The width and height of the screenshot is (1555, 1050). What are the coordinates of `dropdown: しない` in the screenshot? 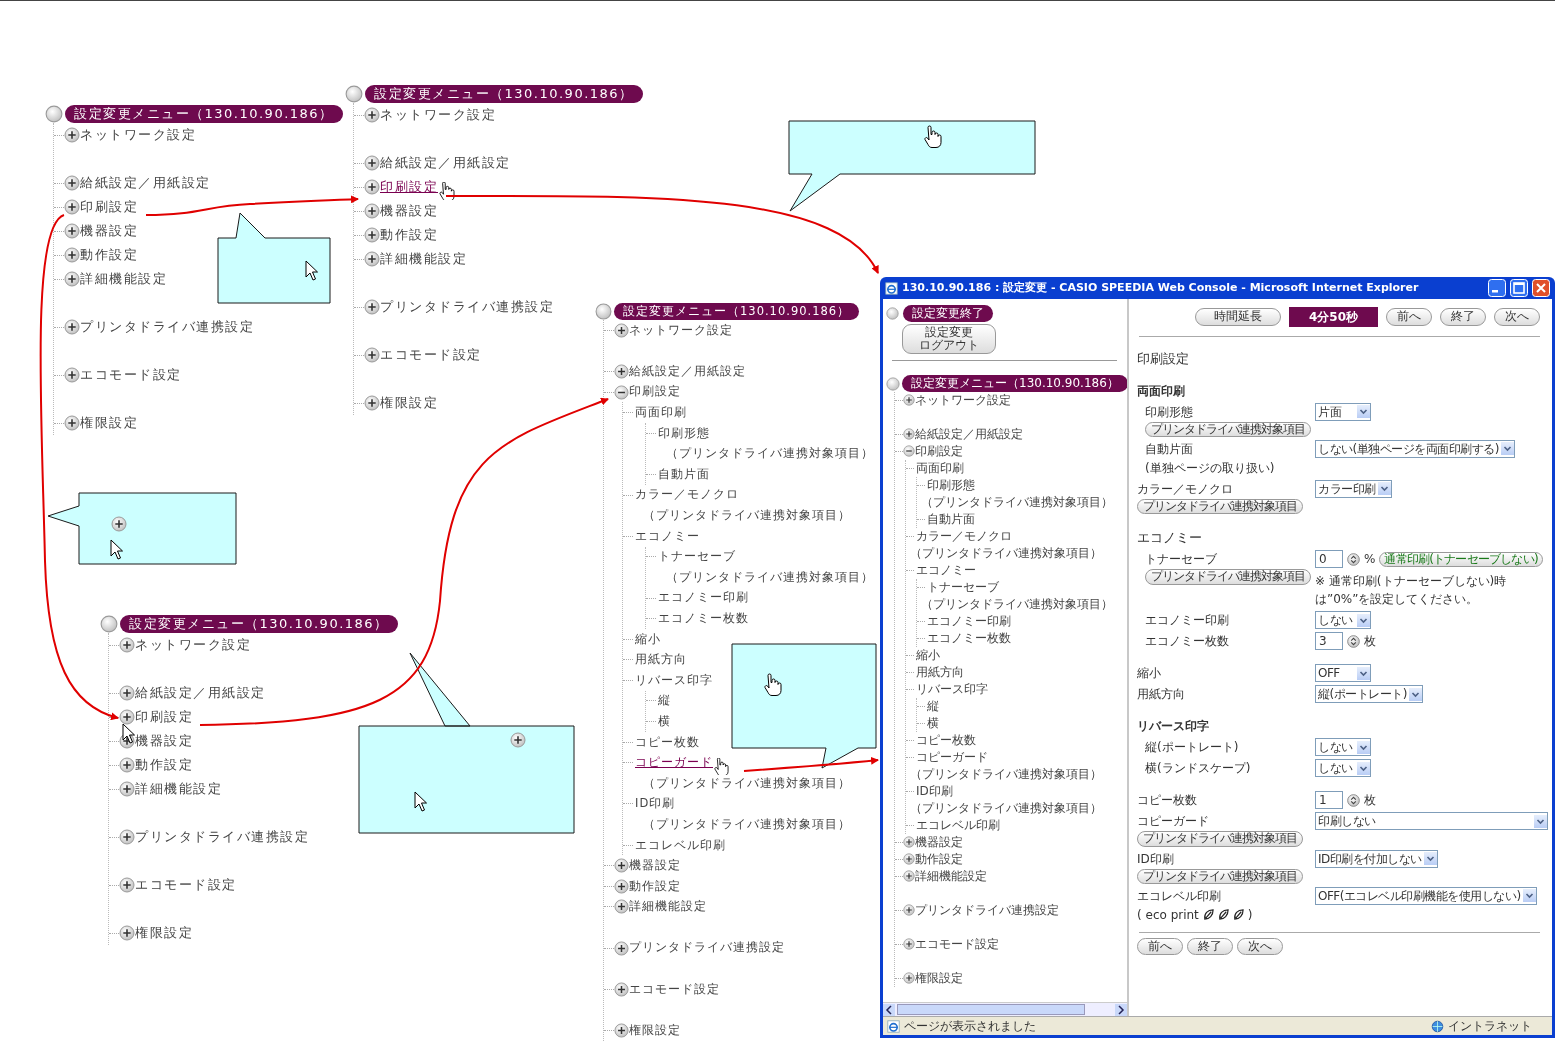 It's located at (1343, 747).